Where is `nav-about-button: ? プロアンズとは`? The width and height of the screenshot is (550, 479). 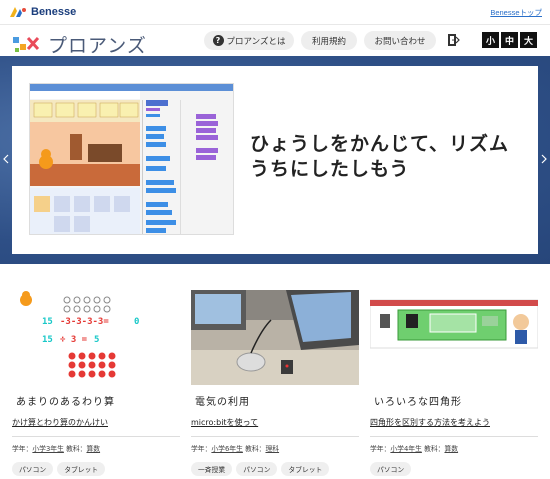
nav-about-button: ? プロアンズとは is located at coordinates (249, 40).